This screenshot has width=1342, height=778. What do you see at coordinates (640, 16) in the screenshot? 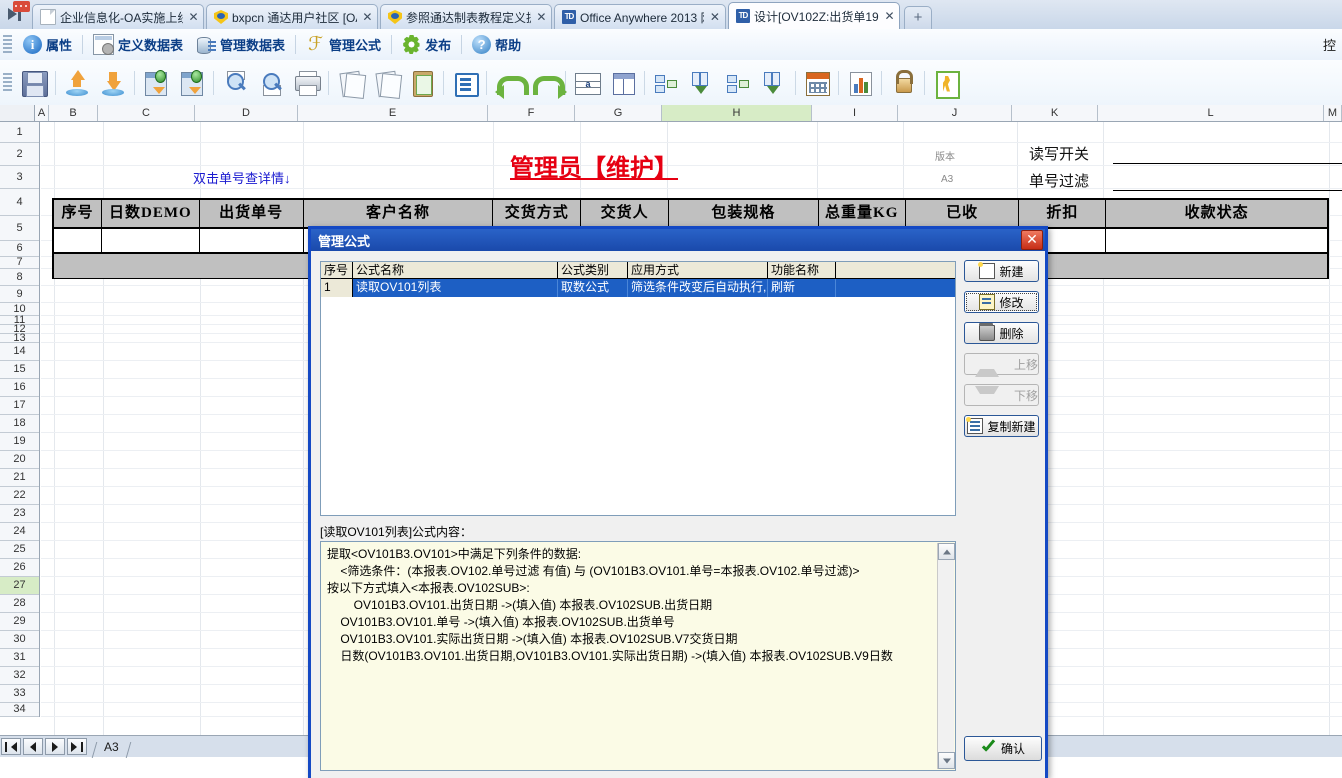
I see `browser-tab-4: TD Office Anywhere 2013 网 ✕` at bounding box center [640, 16].